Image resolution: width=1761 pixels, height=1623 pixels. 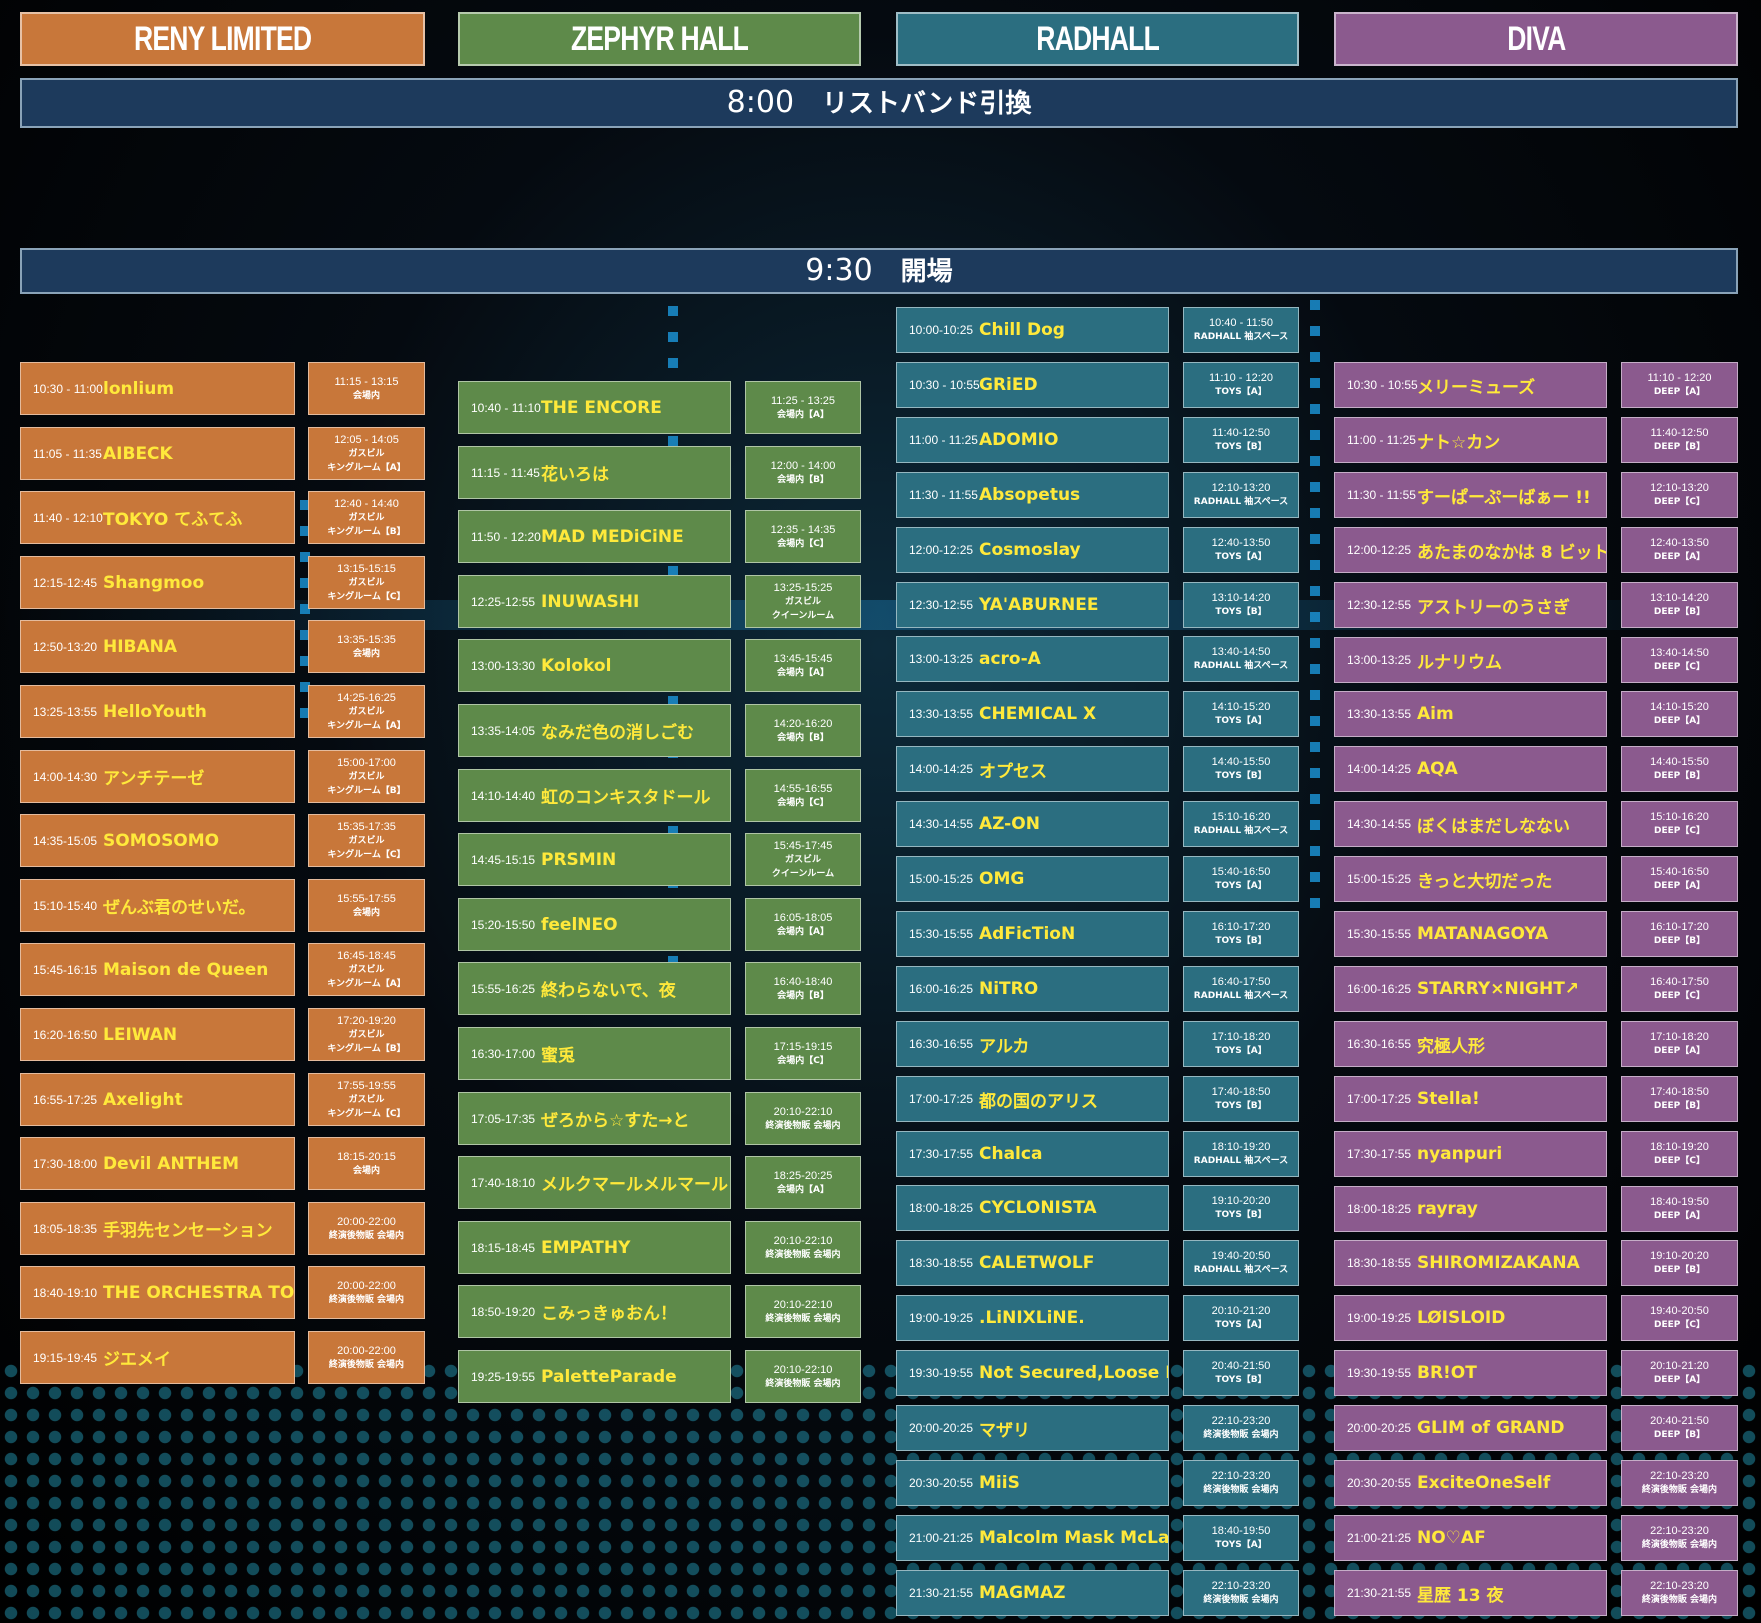 What do you see at coordinates (634, 1185) in the screenshot?
I see `slot-artist: メルクマールメルマール` at bounding box center [634, 1185].